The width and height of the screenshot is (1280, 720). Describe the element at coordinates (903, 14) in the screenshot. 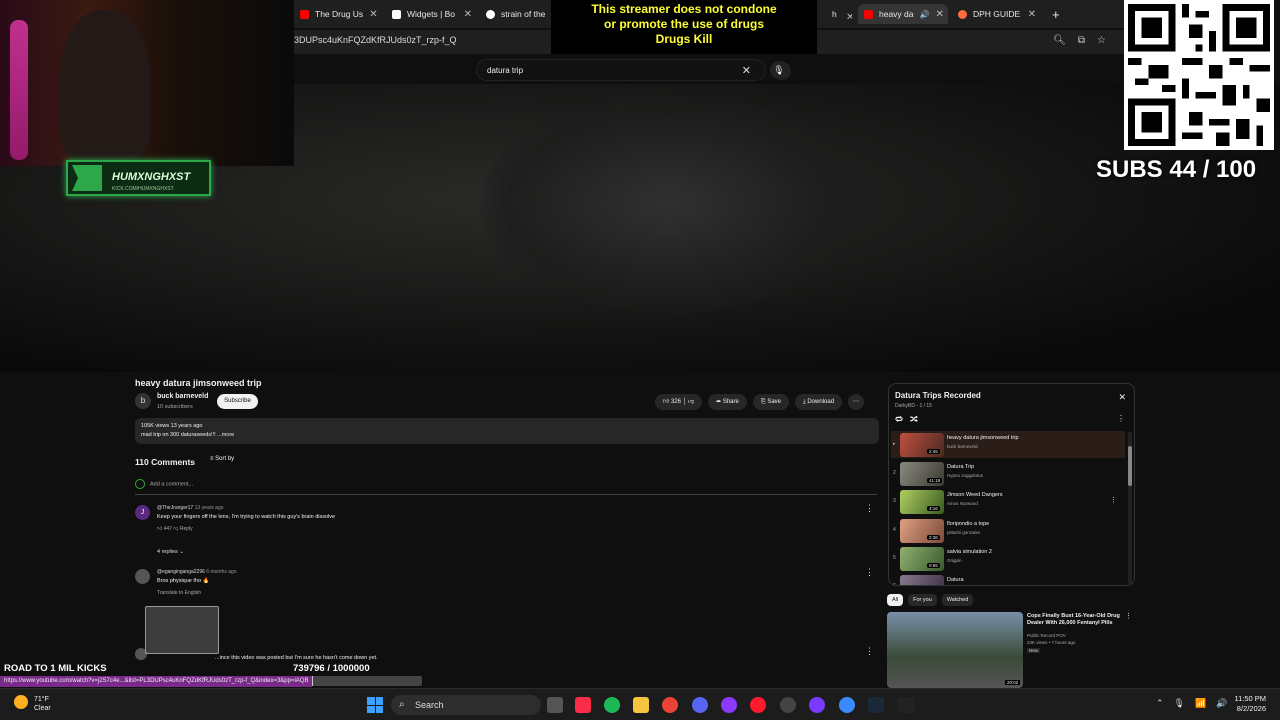

I see `browser-tab-active: heavy da 🔊 ✕` at that location.